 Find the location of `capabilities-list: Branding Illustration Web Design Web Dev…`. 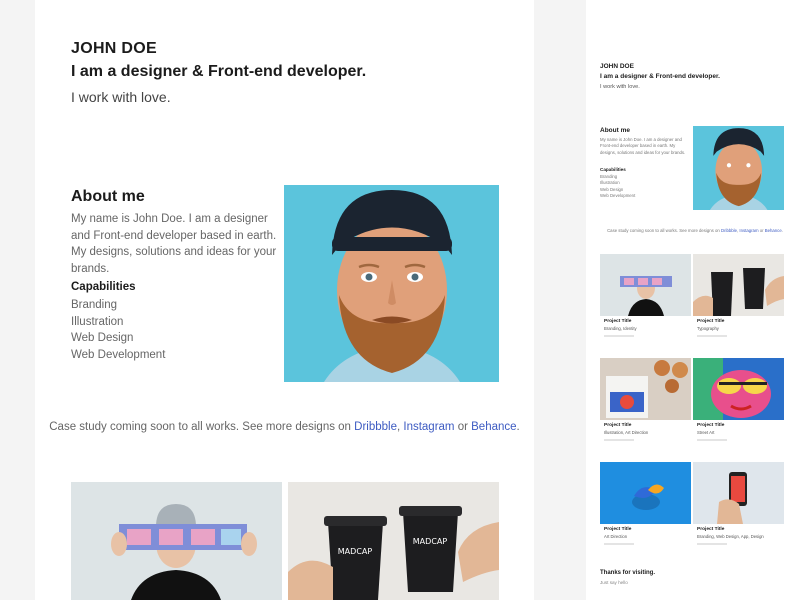

capabilities-list: Branding Illustration Web Design Web Dev… is located at coordinates (118, 330).